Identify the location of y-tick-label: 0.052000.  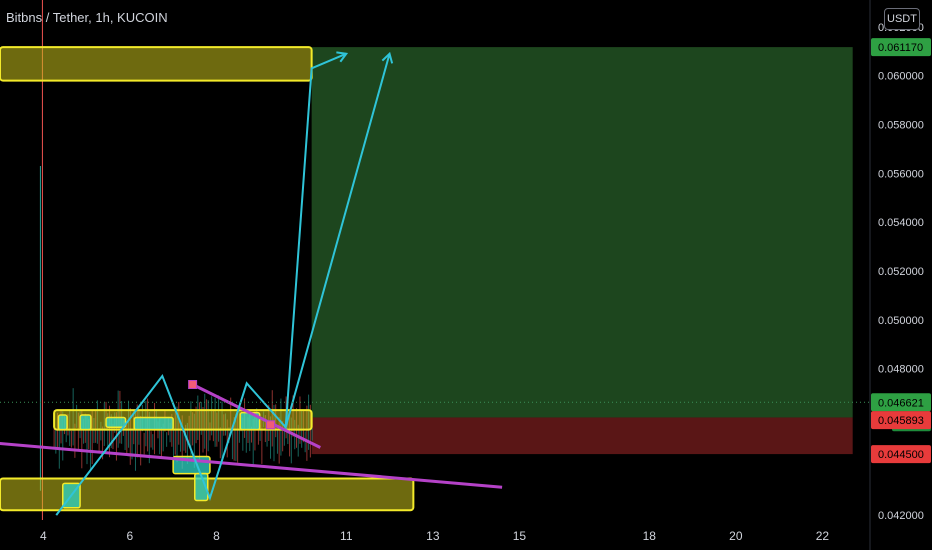
(901, 272).